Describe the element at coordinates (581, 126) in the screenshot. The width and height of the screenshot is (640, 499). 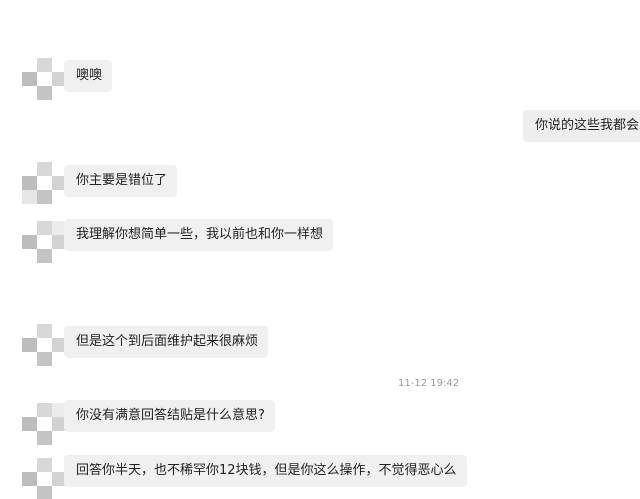
I see `message-bubble-sent: 你说的这些我都会` at that location.